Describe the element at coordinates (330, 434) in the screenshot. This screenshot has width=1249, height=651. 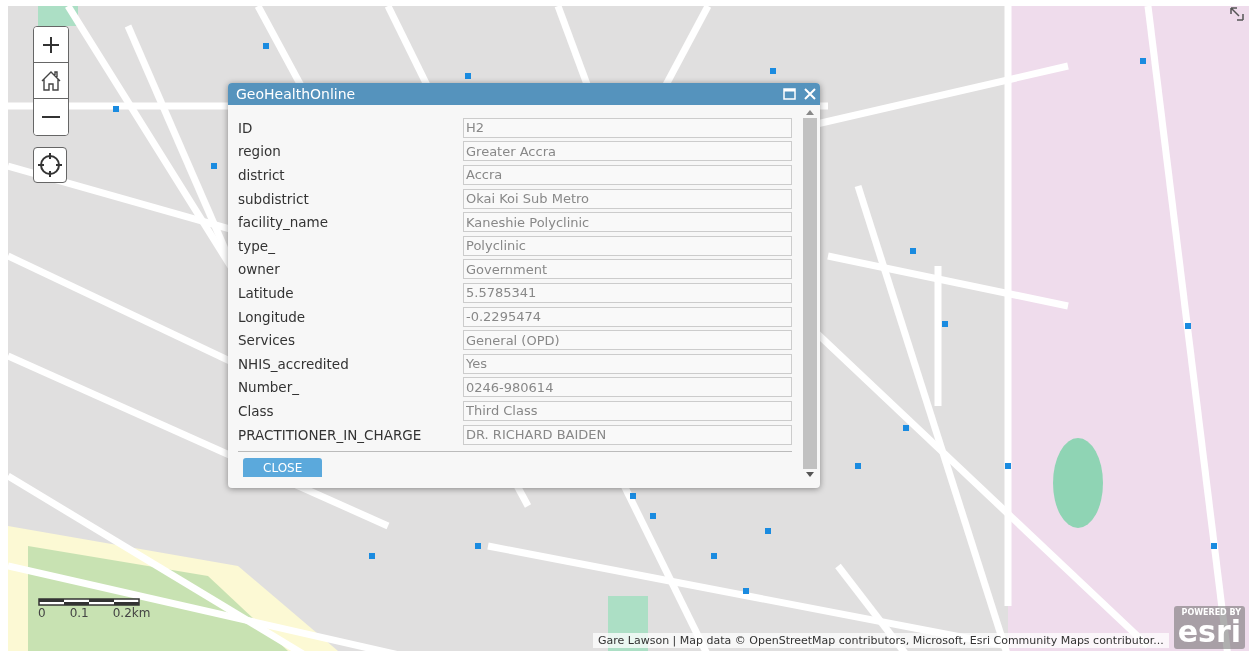
I see `field-label: PRACTITIONER_IN_CHARGE` at that location.